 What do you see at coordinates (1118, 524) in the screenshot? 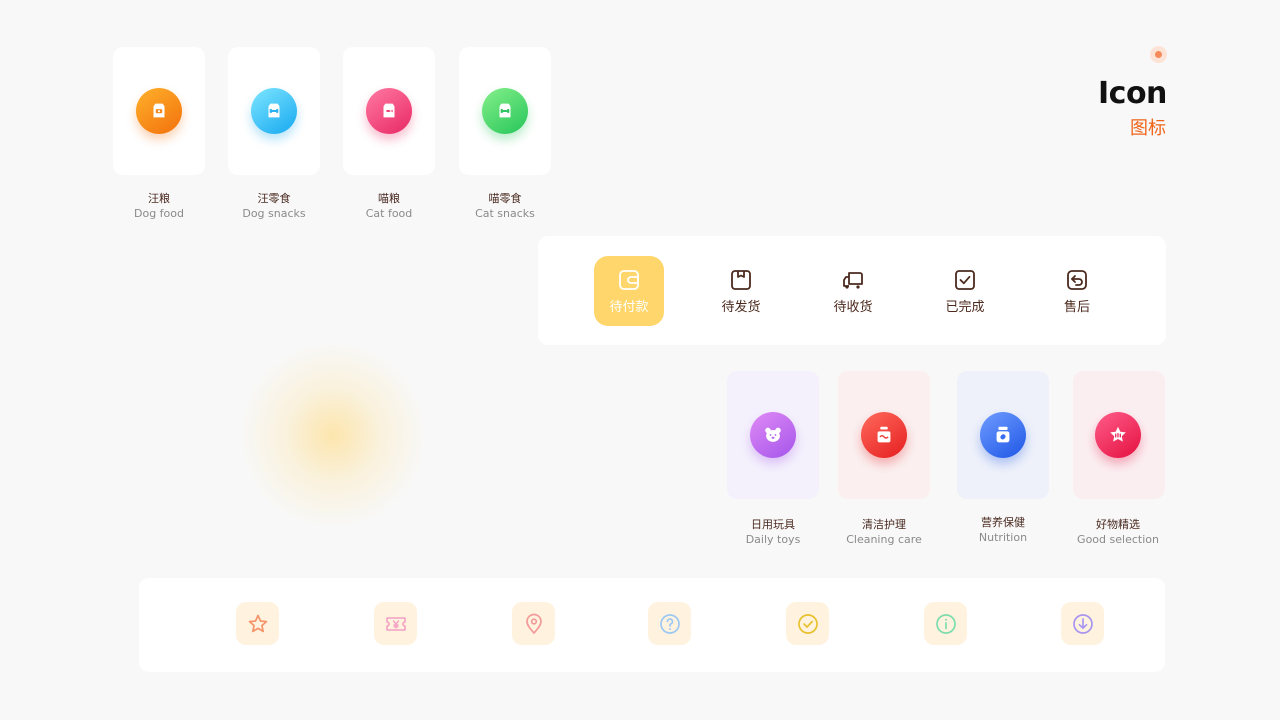
I see `category-label: 好物精选` at bounding box center [1118, 524].